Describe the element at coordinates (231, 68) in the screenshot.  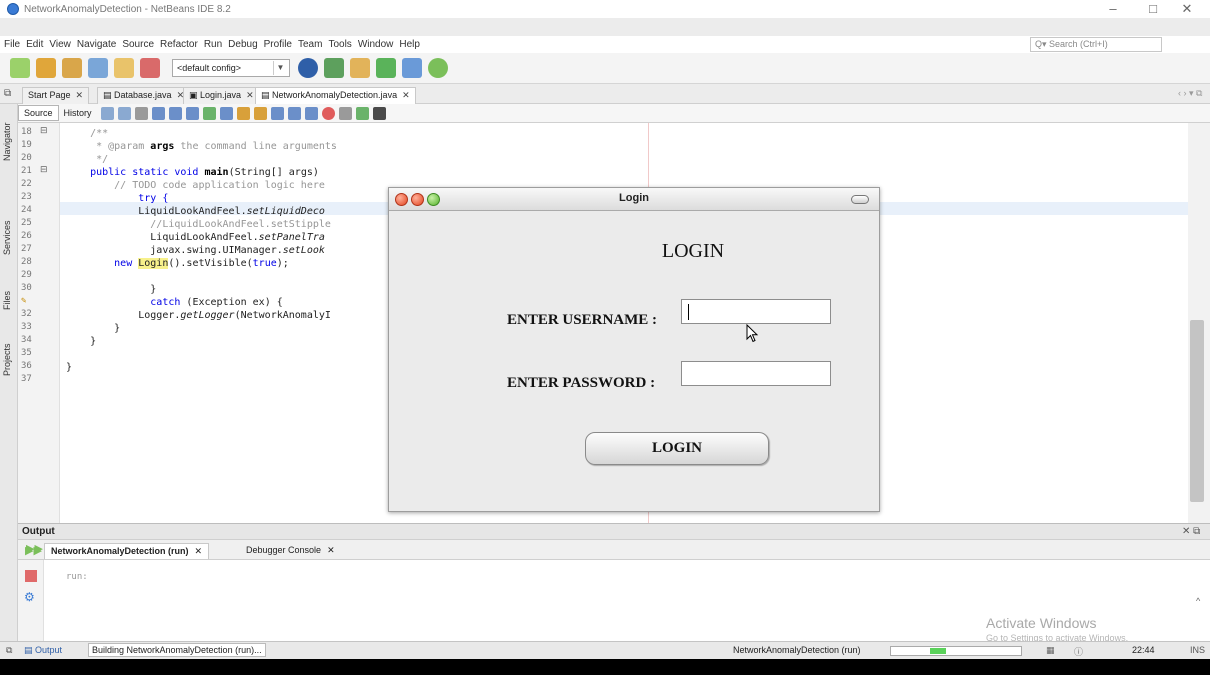
I see `config-select: <default config> ▼` at that location.